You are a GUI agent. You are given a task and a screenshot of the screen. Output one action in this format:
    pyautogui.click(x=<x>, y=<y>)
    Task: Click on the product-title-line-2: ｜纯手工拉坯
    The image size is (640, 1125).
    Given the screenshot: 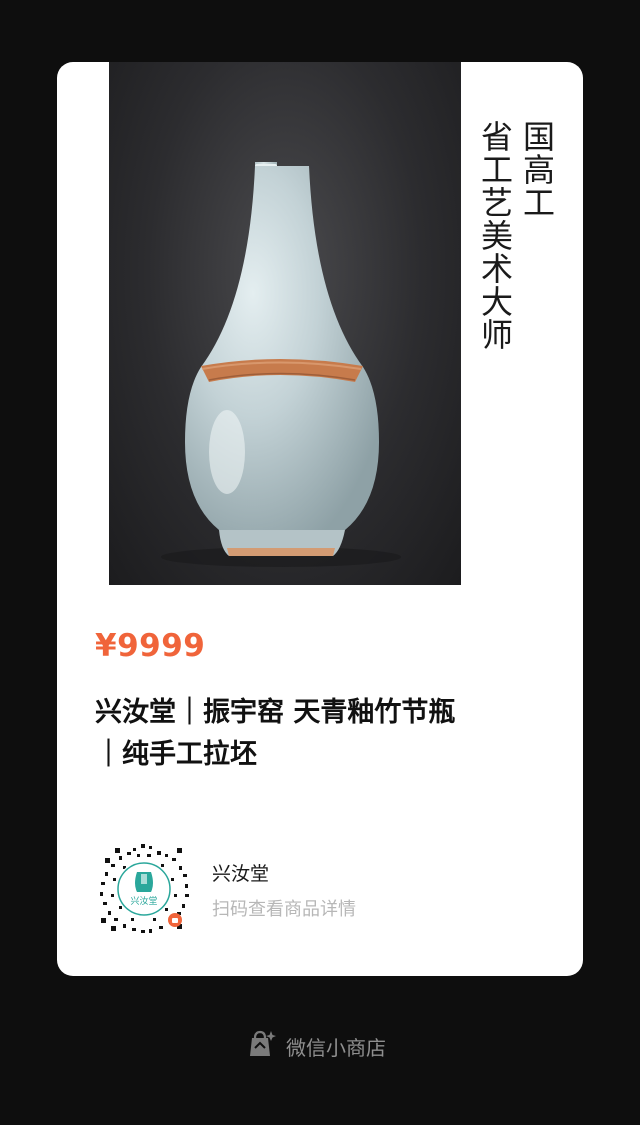 What is the action you would take?
    pyautogui.click(x=176, y=754)
    